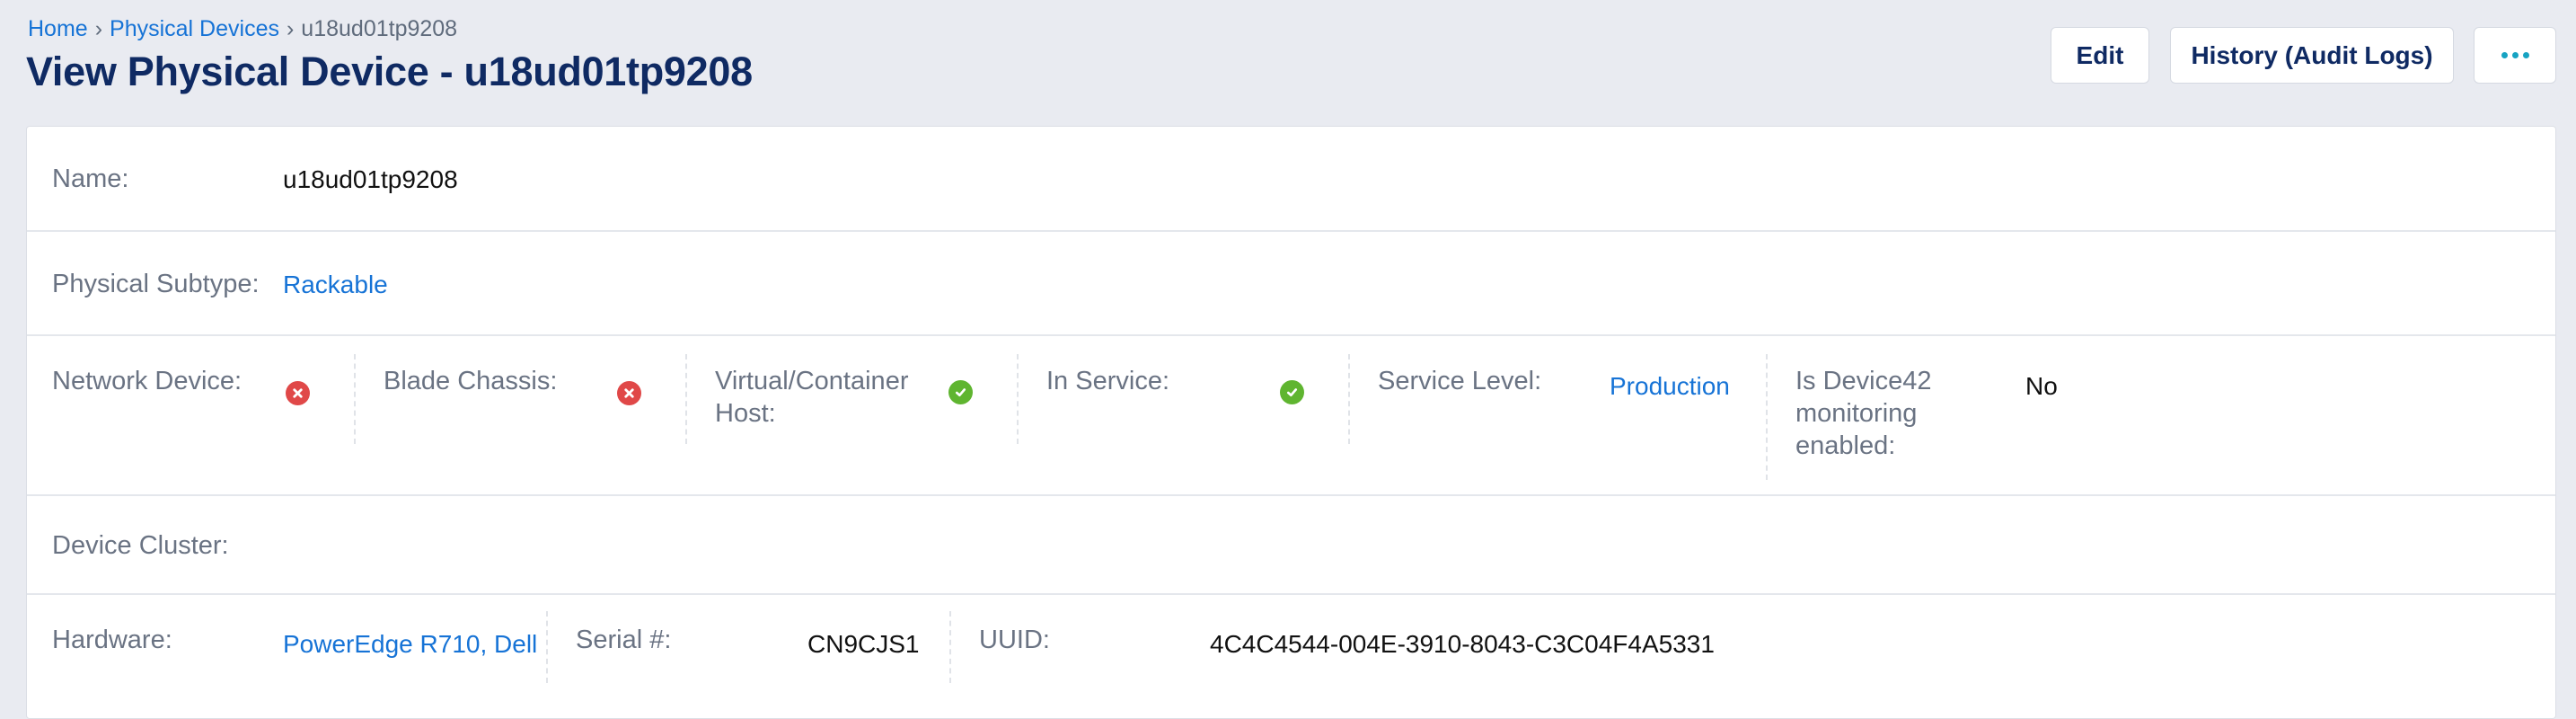  Describe the element at coordinates (1856, 413) in the screenshot. I see `monitoring-enabled-label-line2: monitoring` at that location.